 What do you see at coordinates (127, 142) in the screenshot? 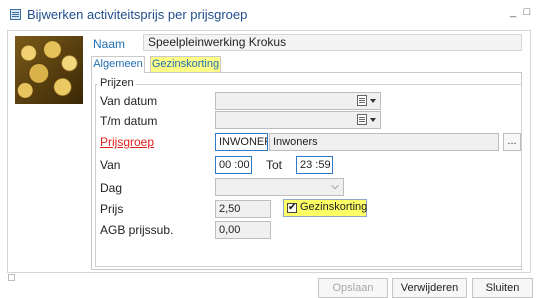
I see `prijsgroep-label: Prijsgroep` at bounding box center [127, 142].